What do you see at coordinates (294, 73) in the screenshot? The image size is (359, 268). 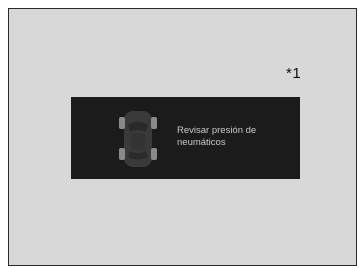 I see `footnote-marker: *1` at bounding box center [294, 73].